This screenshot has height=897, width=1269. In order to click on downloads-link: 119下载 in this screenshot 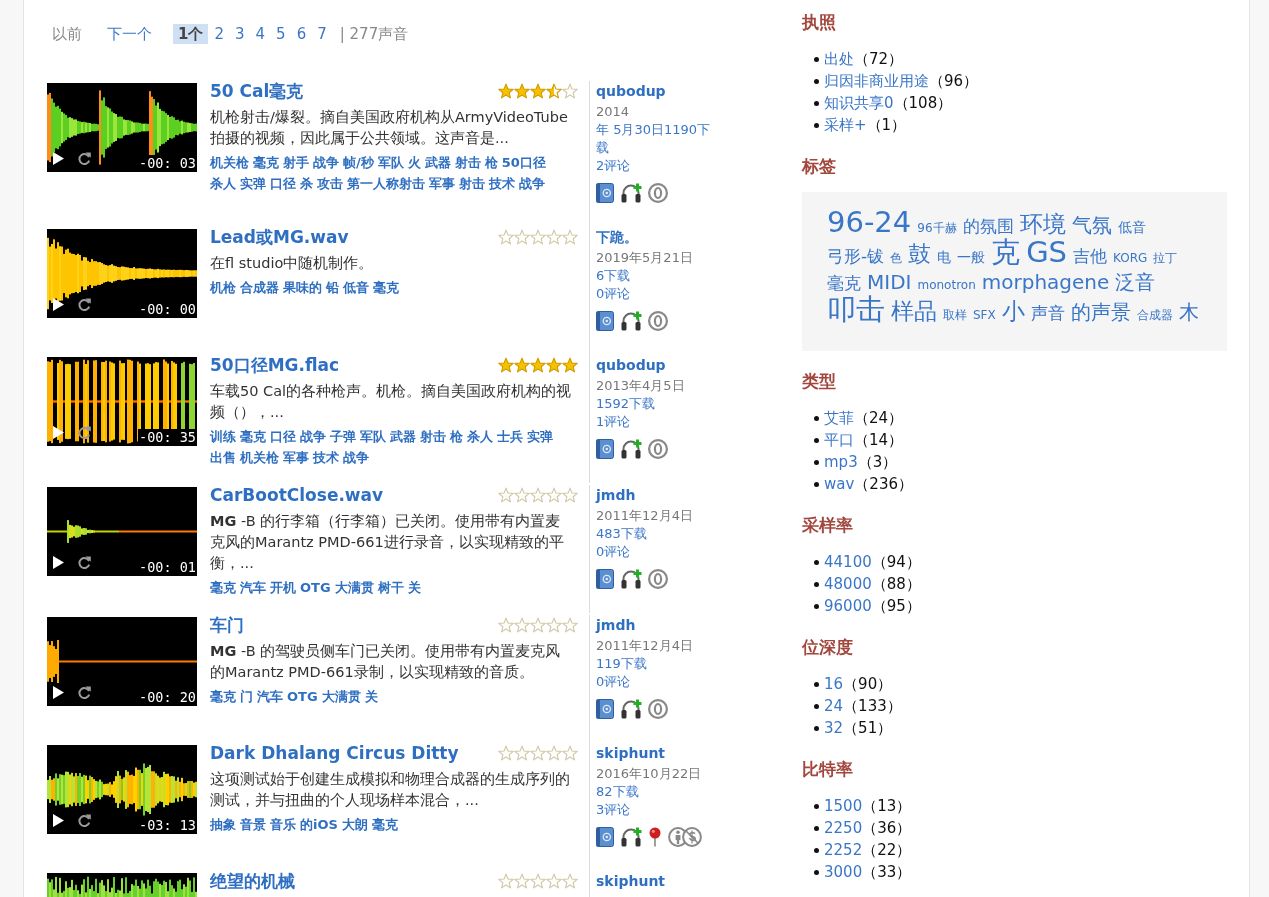, I will do `click(656, 664)`.